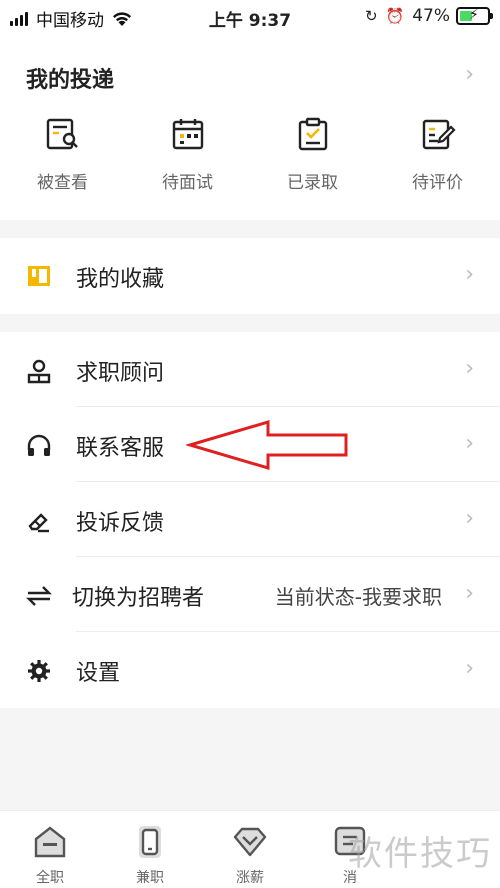 This screenshot has width=500, height=888. Describe the element at coordinates (439, 134) in the screenshot. I see `edit-note-icon` at that location.